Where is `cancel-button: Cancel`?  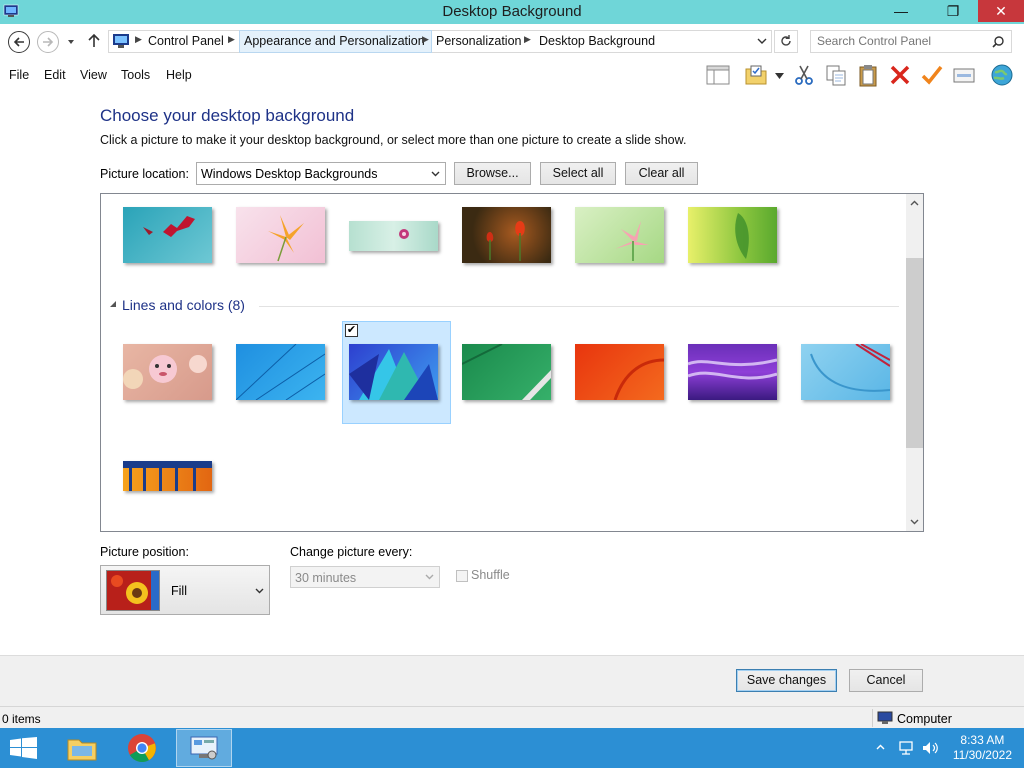 cancel-button: Cancel is located at coordinates (886, 680).